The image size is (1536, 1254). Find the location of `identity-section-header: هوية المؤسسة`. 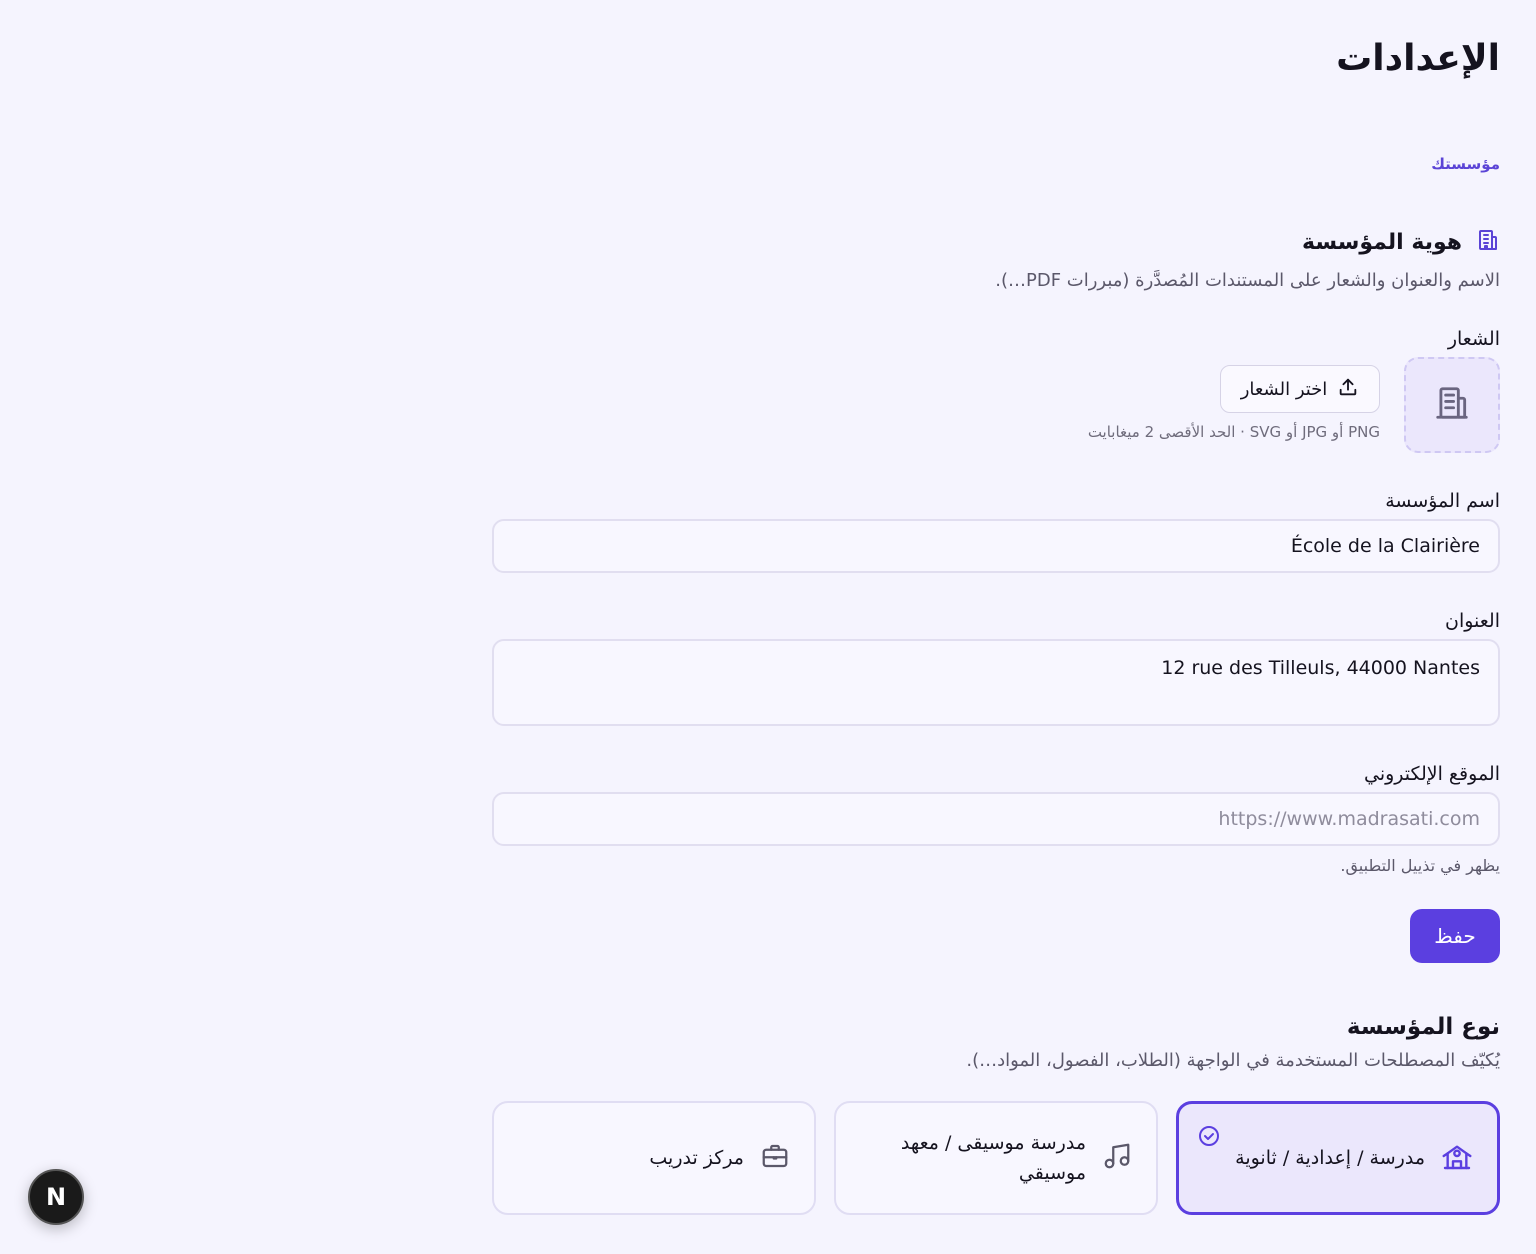

identity-section-header: هوية المؤسسة is located at coordinates (1401, 242).